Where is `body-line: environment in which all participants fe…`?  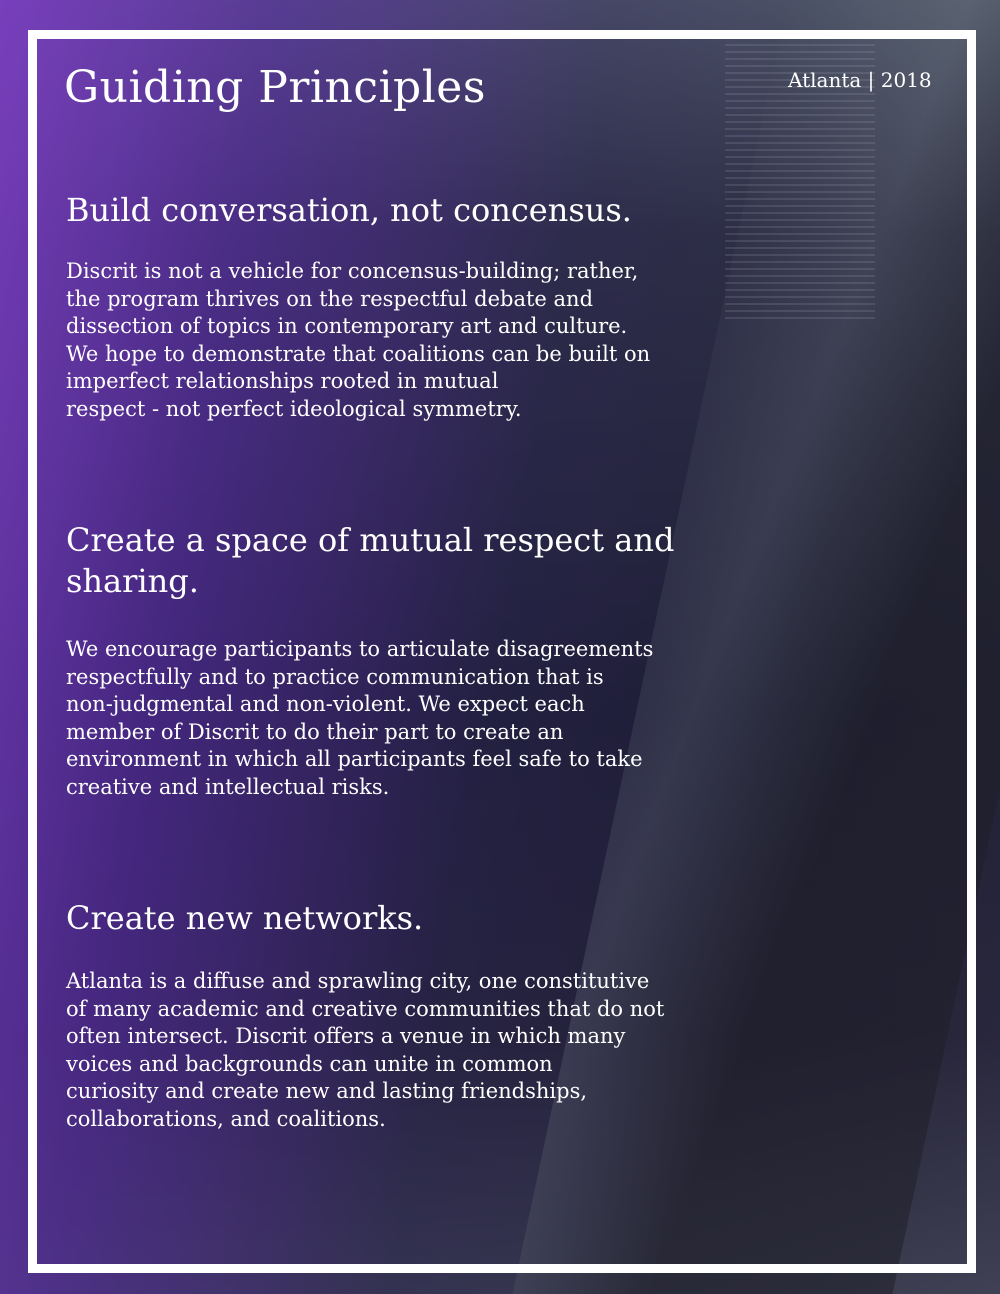 body-line: environment in which all participants fe… is located at coordinates (354, 759).